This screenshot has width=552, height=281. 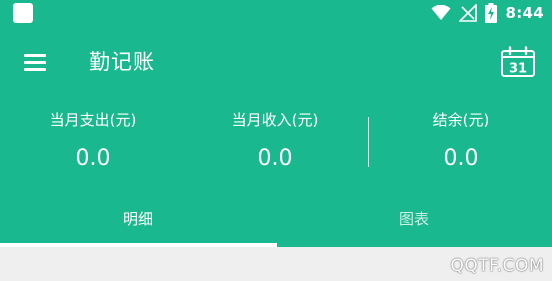 I want to click on notification-square-icon, so click(x=23, y=13).